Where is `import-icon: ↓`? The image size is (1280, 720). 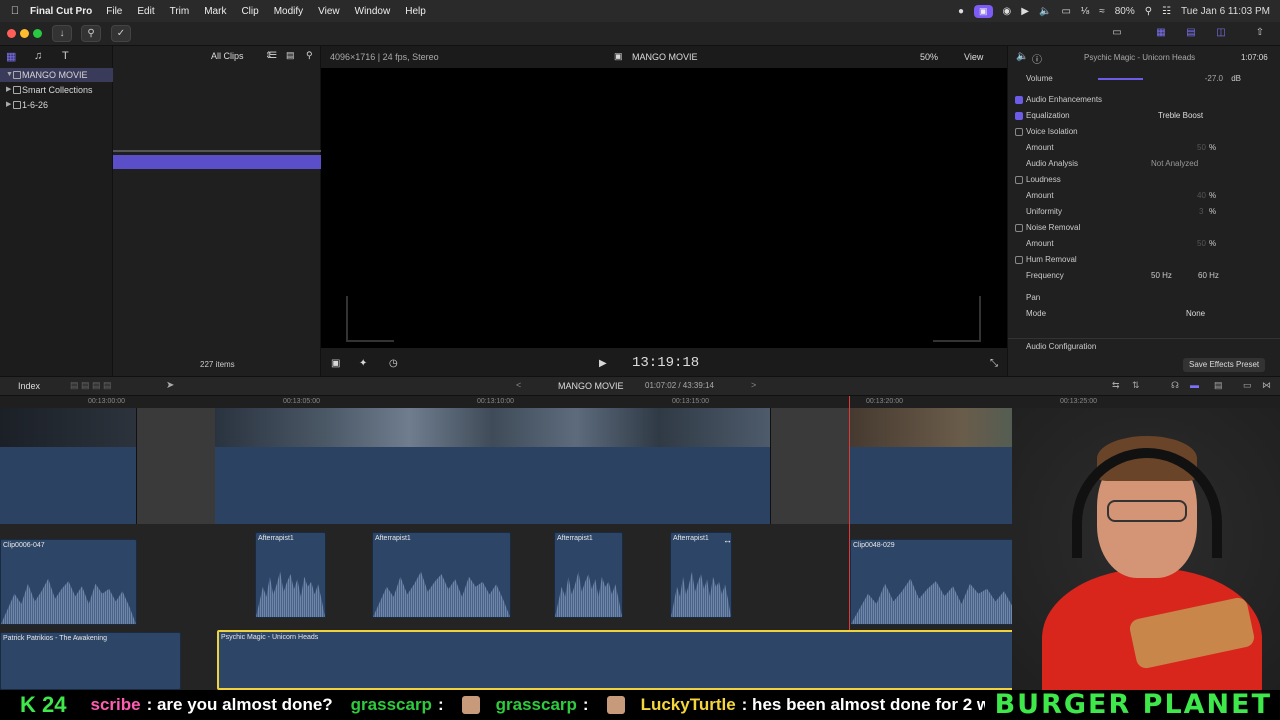
import-icon: ↓ is located at coordinates (62, 33).